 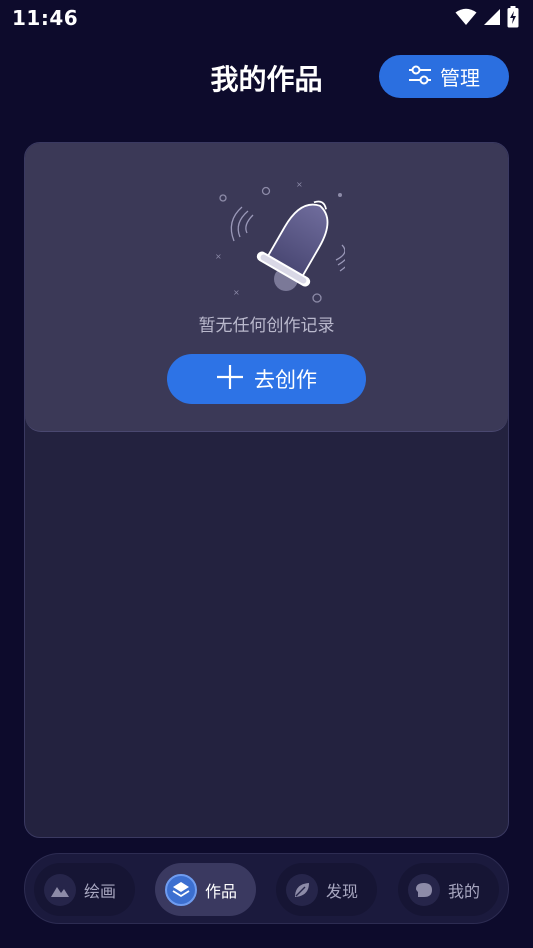 I want to click on layers-icon, so click(x=181, y=889).